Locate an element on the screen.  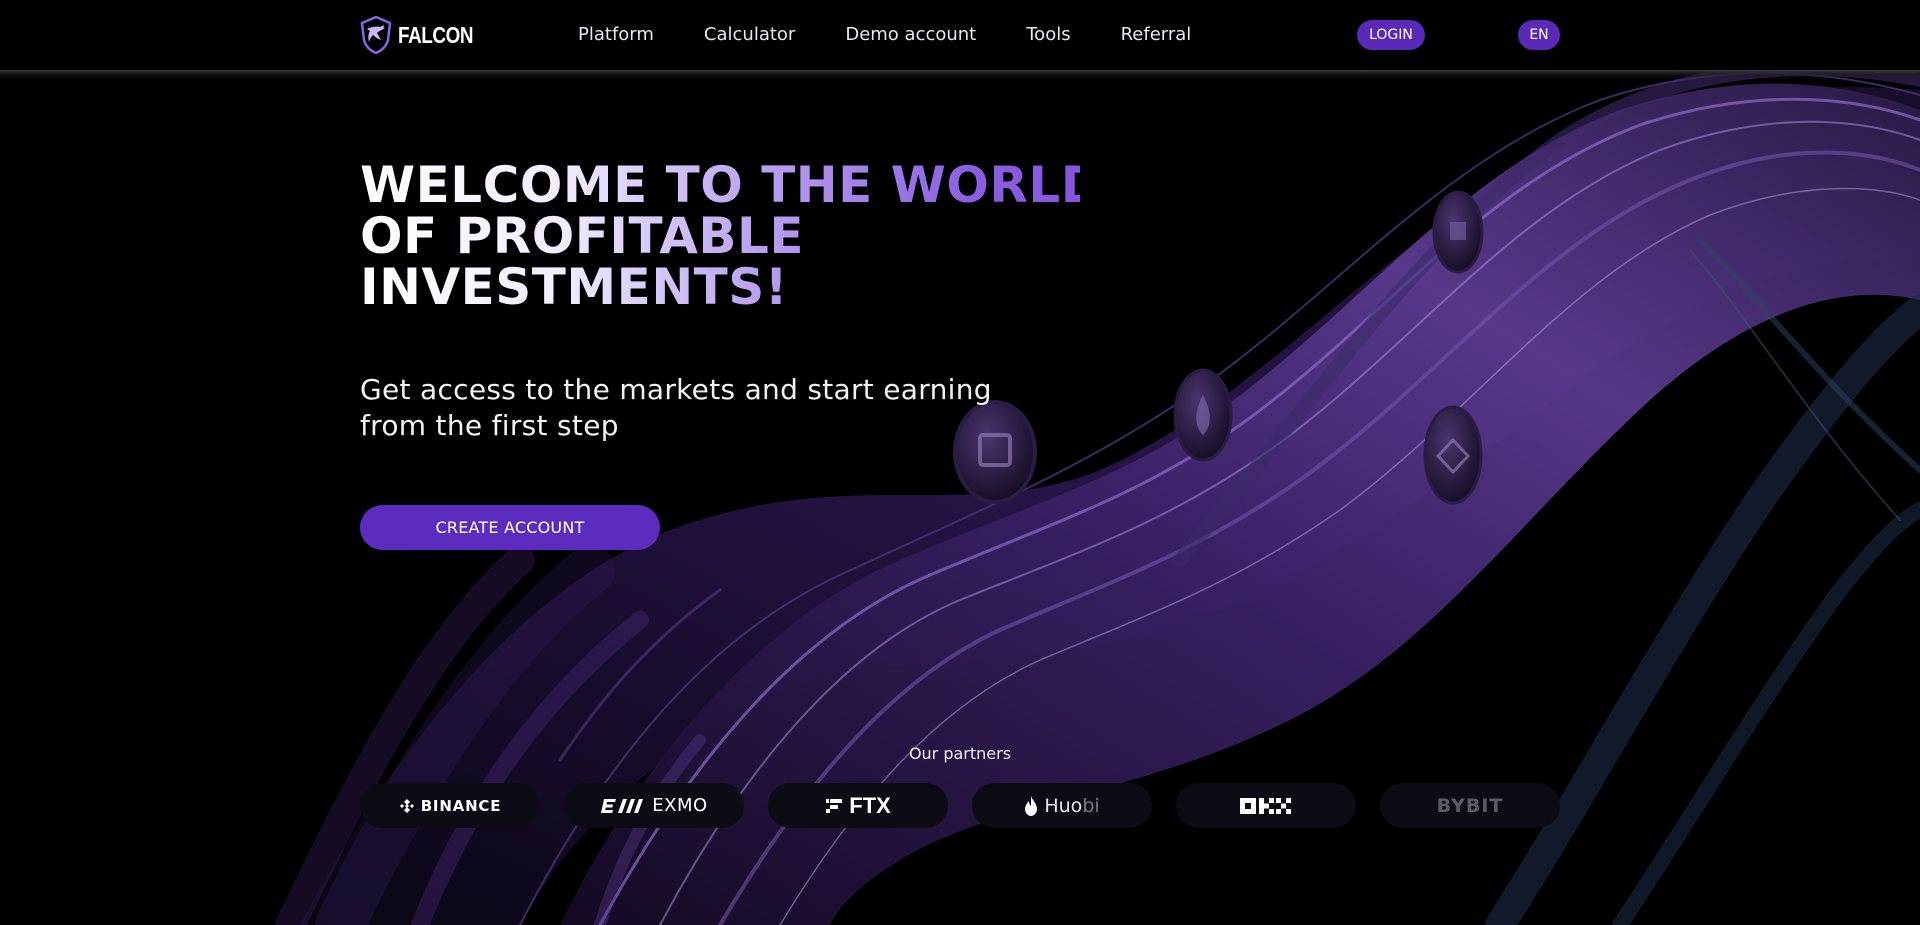
nav-item-calculator: Calculator is located at coordinates (749, 34).